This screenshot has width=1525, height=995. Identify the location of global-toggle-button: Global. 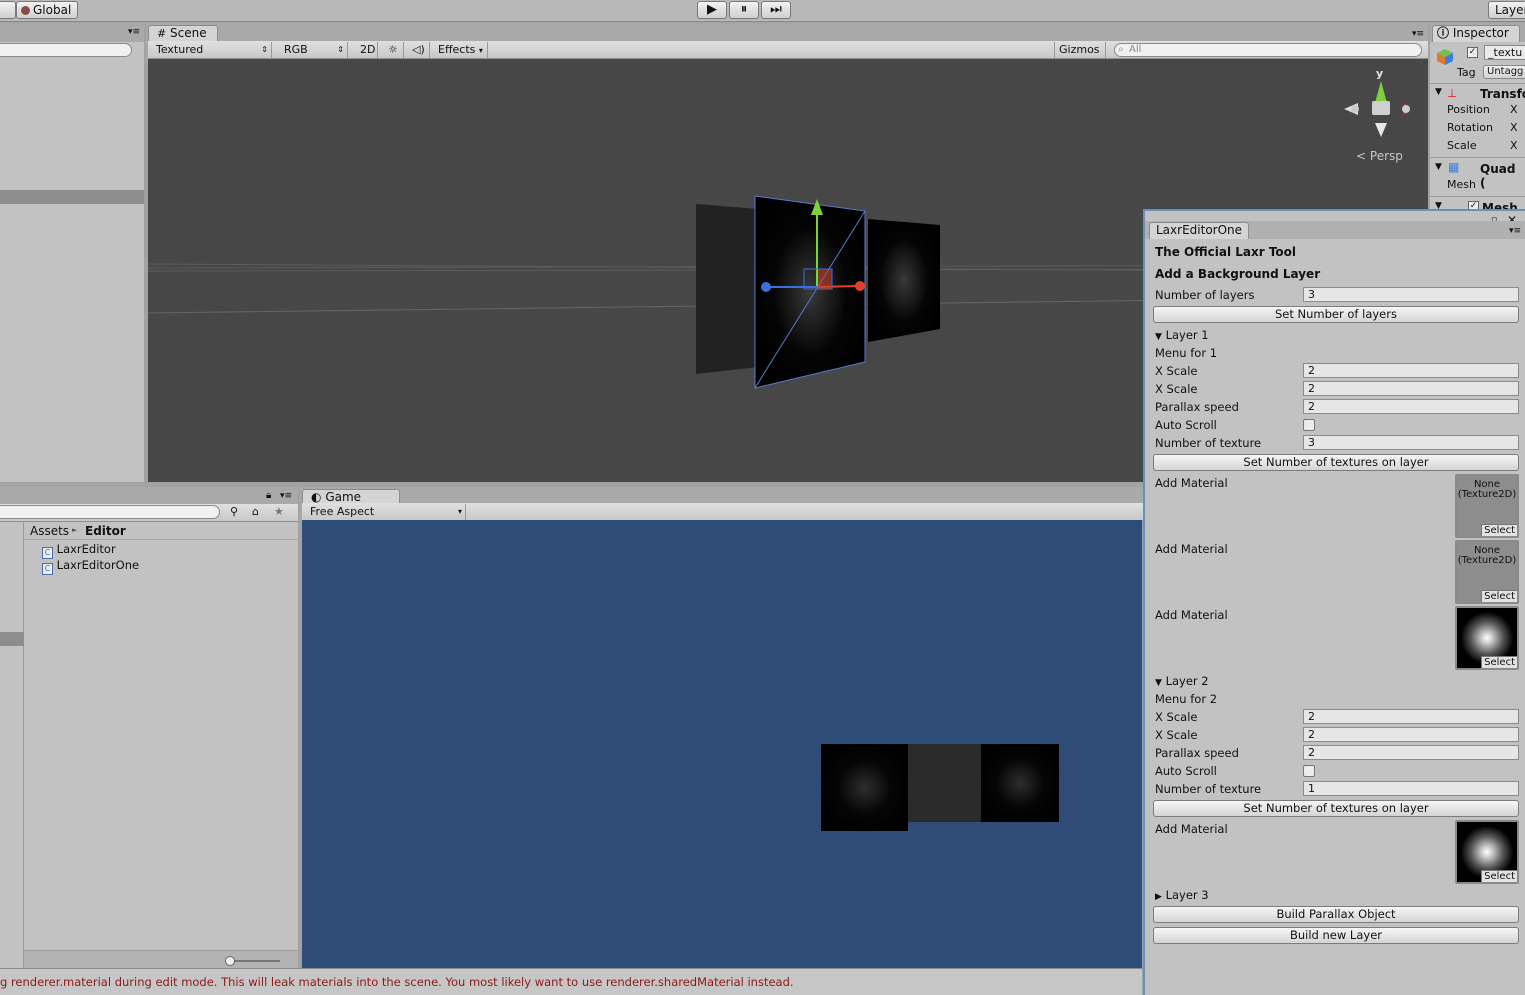
(47, 10).